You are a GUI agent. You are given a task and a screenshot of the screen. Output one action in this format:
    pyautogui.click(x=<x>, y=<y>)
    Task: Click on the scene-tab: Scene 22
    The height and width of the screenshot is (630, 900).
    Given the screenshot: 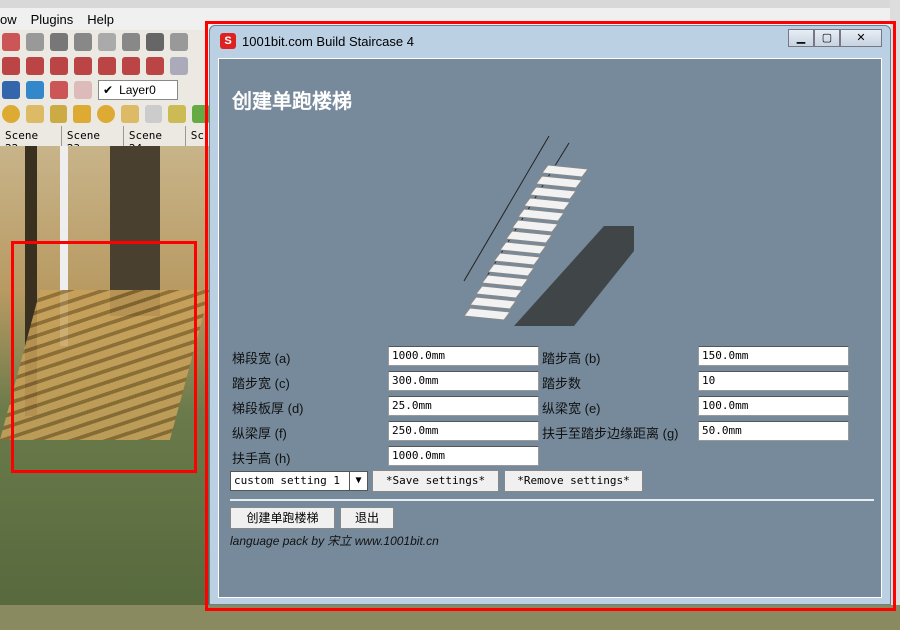 What is the action you would take?
    pyautogui.click(x=31, y=140)
    